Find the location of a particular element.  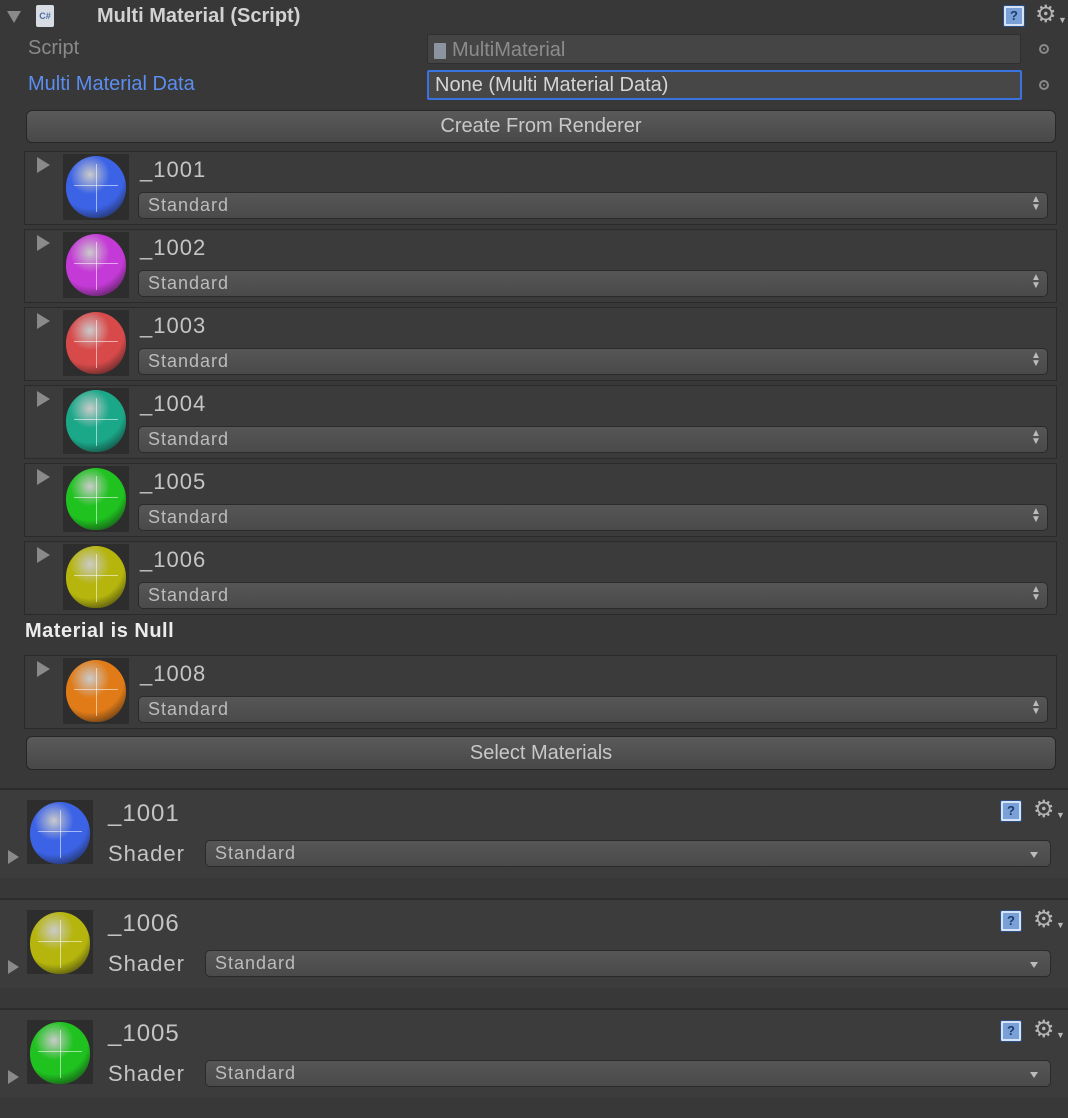

multi-material-data-label: Multi Material Data is located at coordinates (111, 84).